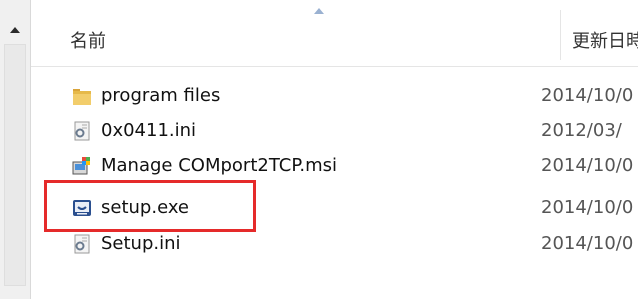 The height and width of the screenshot is (299, 638). What do you see at coordinates (334, 96) in the screenshot?
I see `file-row: program files 2014/10/0` at bounding box center [334, 96].